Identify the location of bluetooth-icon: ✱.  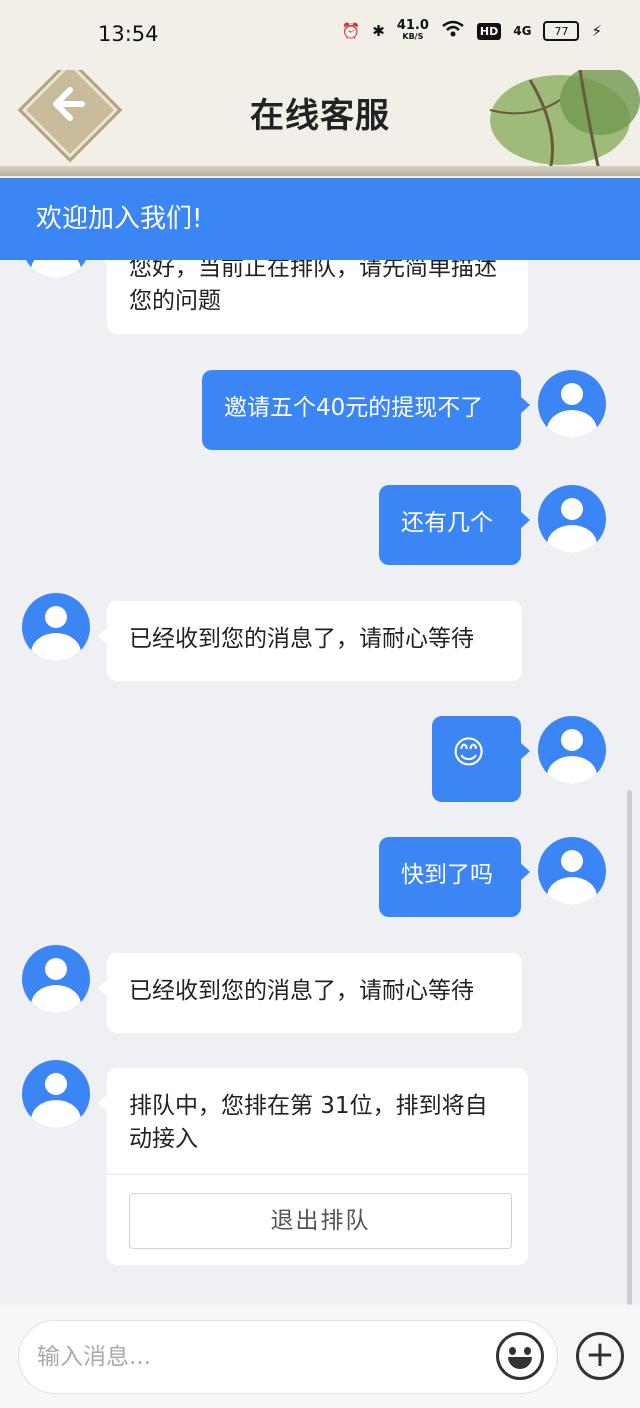
(378, 31).